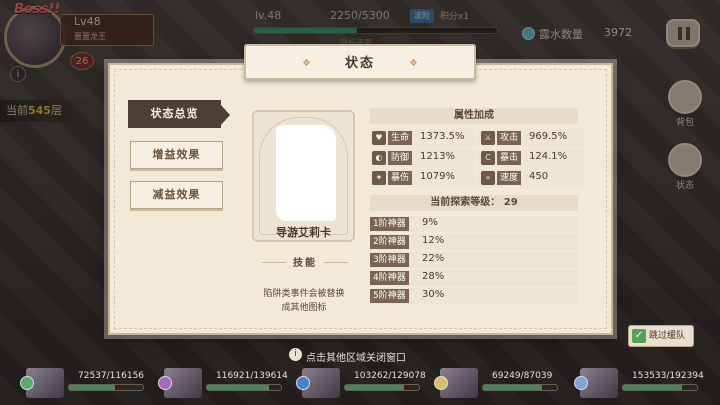 Image resolution: width=720 pixels, height=405 pixels. I want to click on party-member: 72537/116156, so click(82, 383).